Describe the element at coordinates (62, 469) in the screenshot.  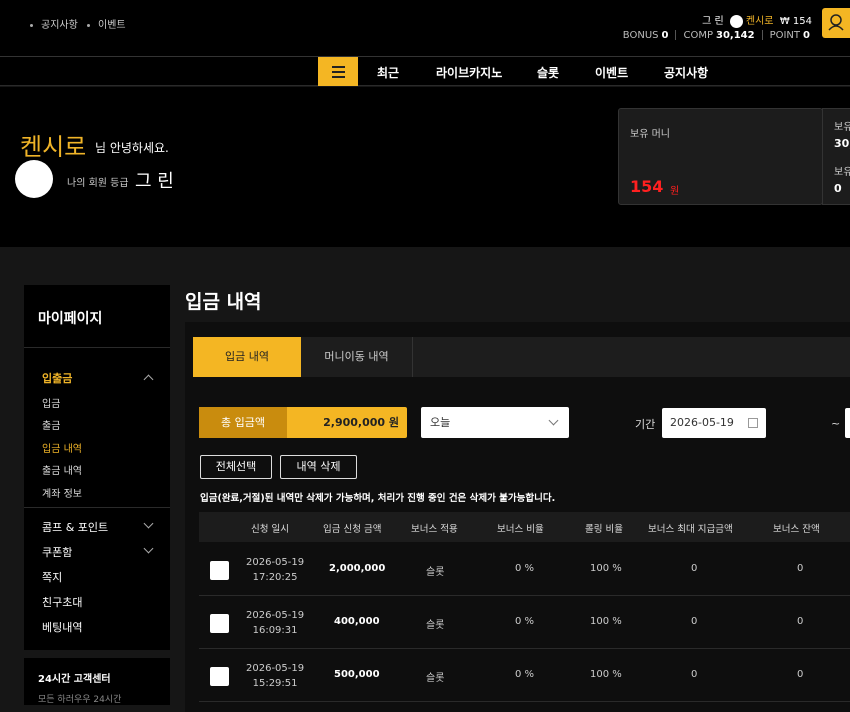
I see `sidebar-item-withdraw-history: 출금 내역` at that location.